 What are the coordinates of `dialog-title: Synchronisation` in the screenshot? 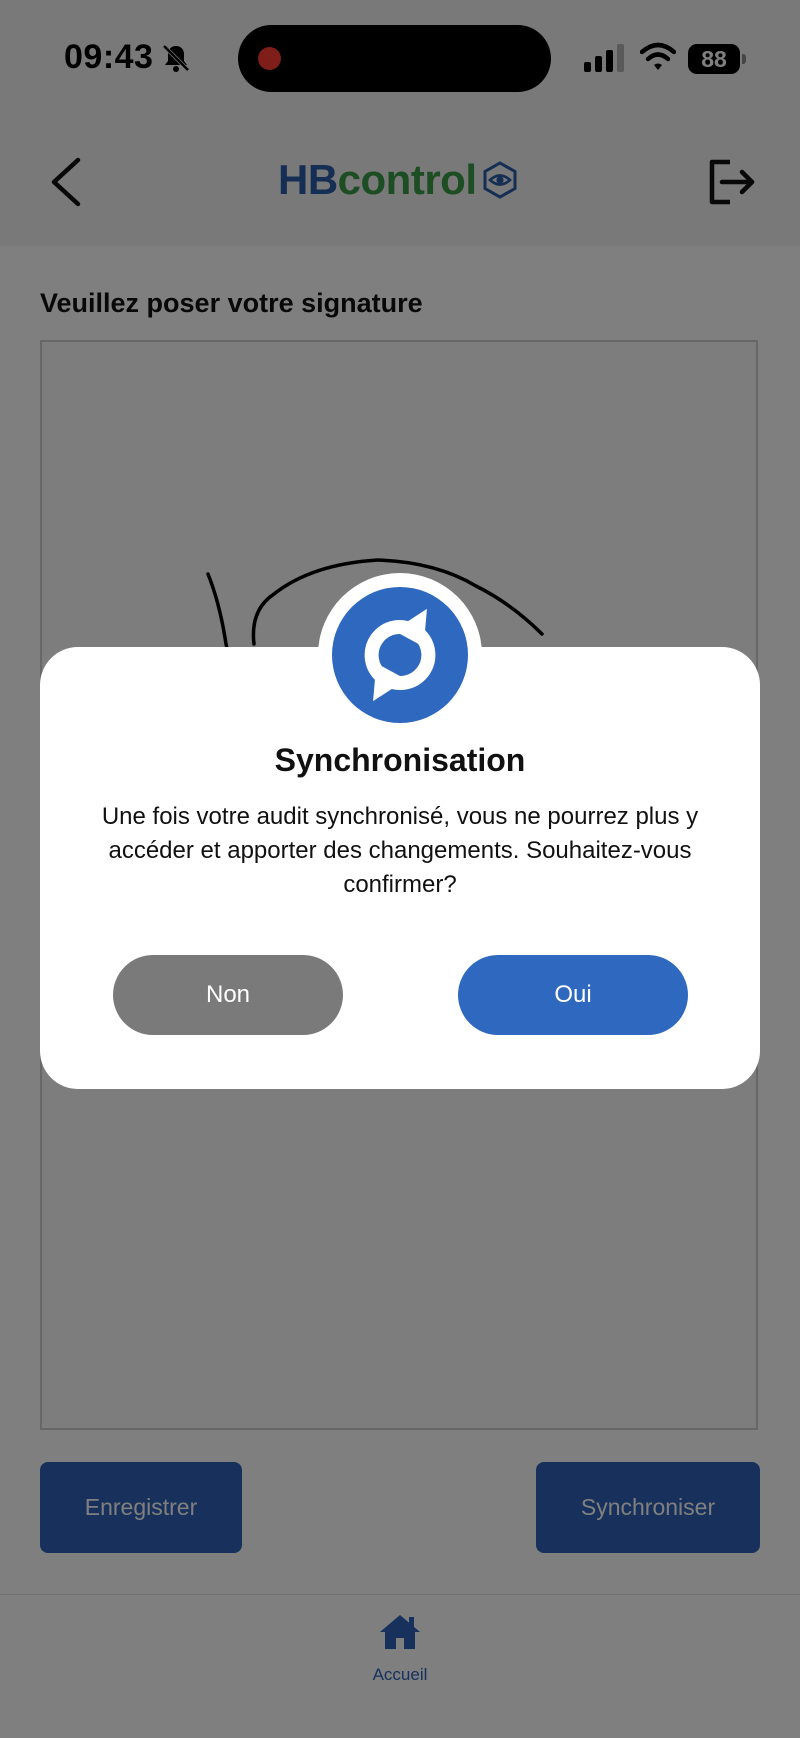 It's located at (400, 760).